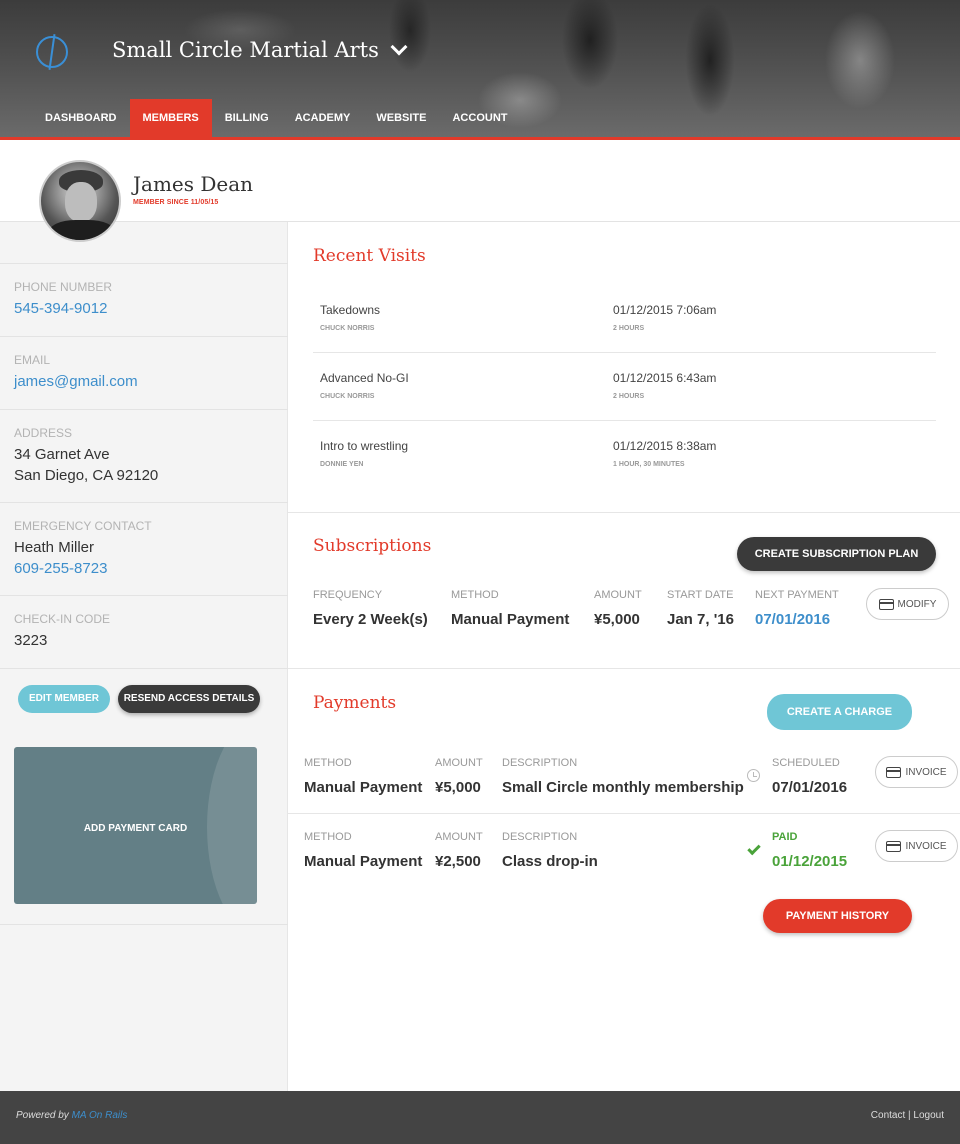 The height and width of the screenshot is (1144, 960). What do you see at coordinates (43, 433) in the screenshot?
I see `address-label: ADDRESS` at bounding box center [43, 433].